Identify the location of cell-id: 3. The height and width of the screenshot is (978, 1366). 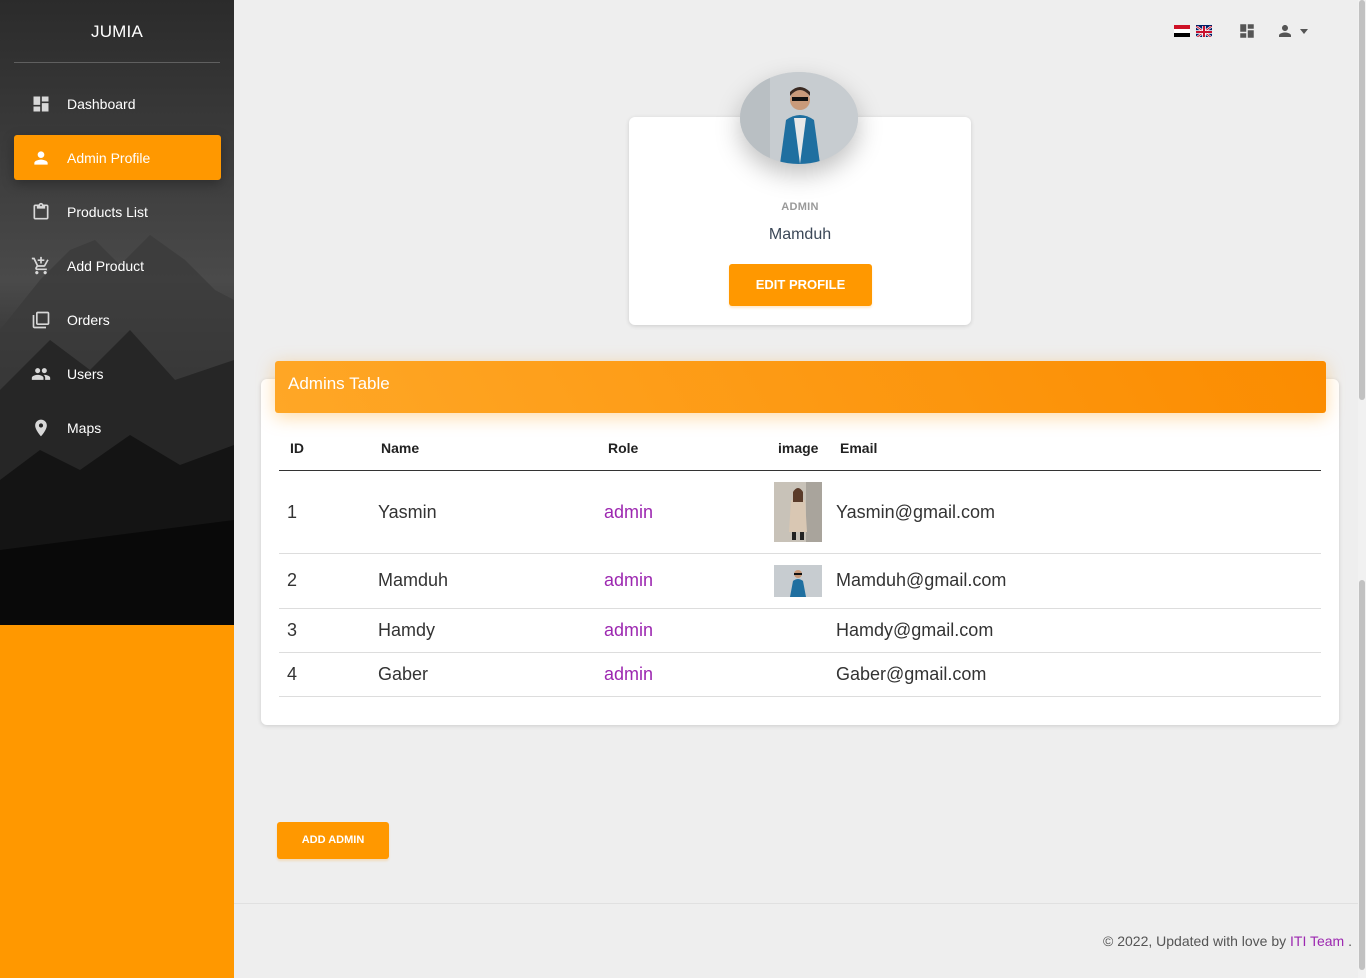
(292, 630).